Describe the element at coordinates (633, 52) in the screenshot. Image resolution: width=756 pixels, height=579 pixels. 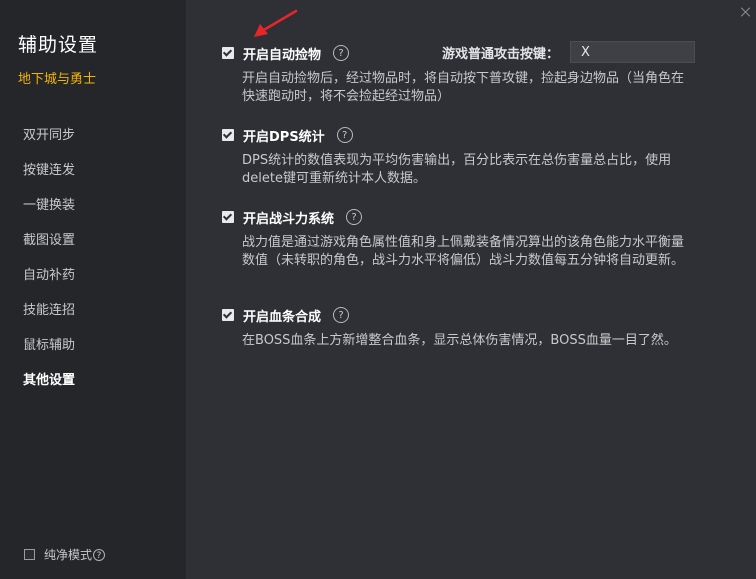
I see `attack-hotkey-input` at that location.